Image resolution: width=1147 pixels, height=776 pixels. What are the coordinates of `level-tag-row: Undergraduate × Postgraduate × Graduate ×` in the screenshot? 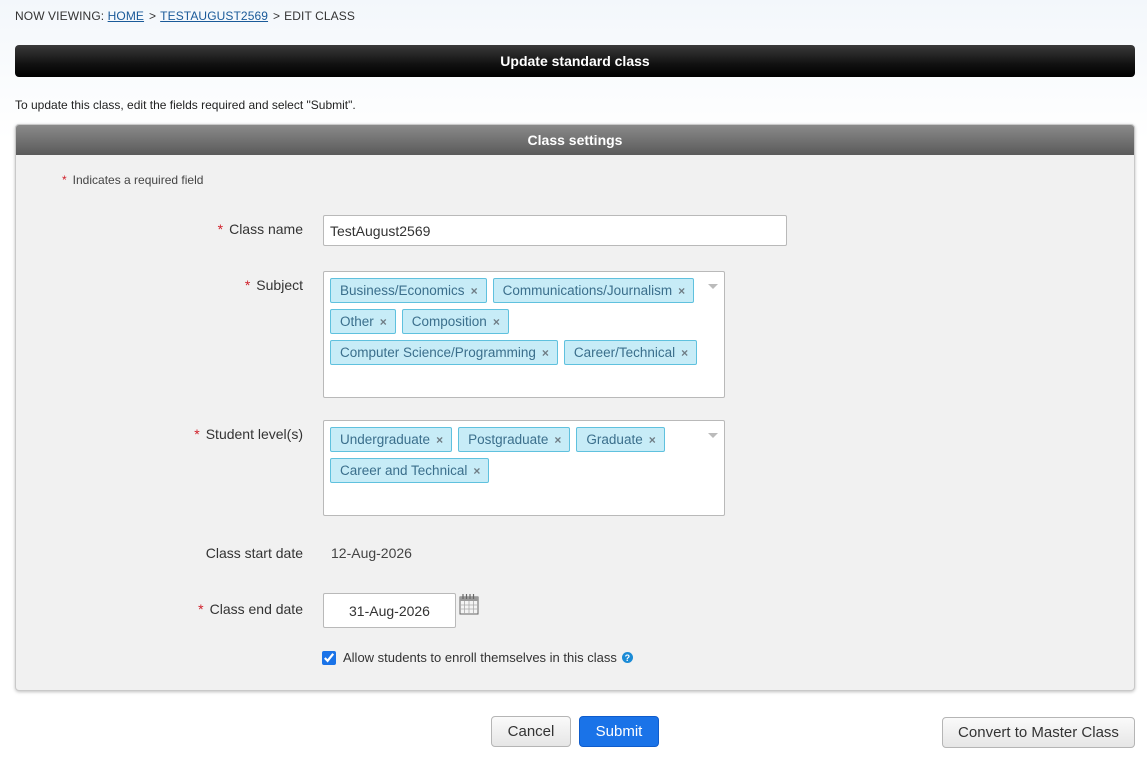 It's located at (524, 440).